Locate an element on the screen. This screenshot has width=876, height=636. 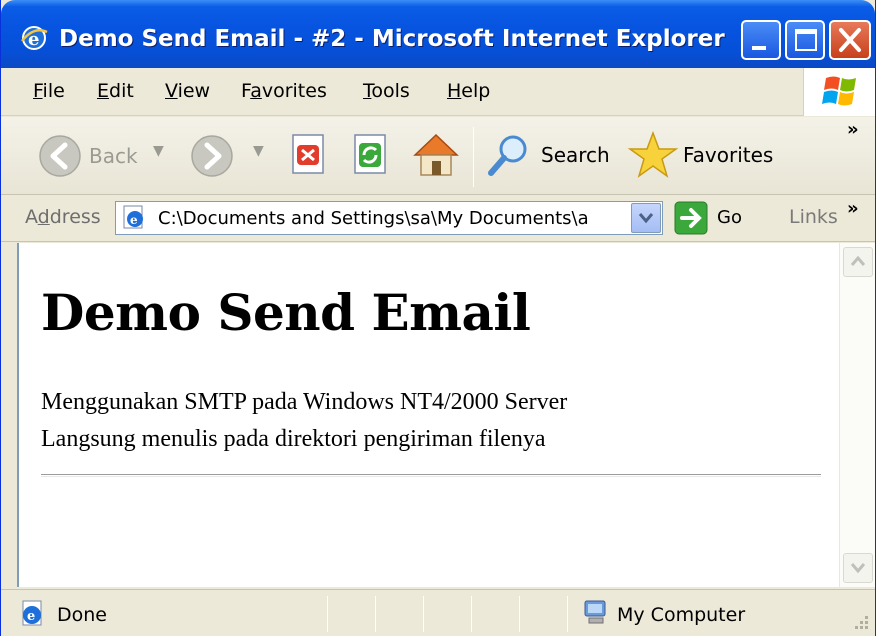
search-label: Search is located at coordinates (575, 155).